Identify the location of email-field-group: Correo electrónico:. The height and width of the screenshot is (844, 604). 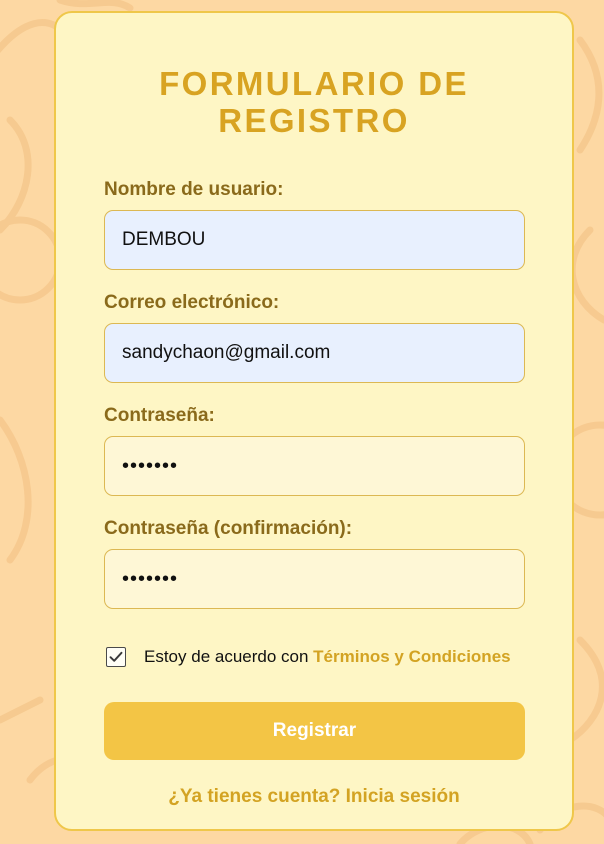
(314, 337).